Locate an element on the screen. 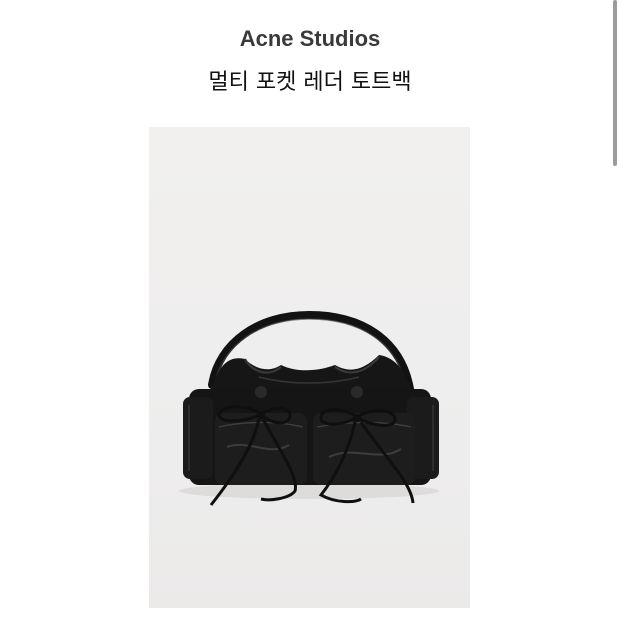 The image size is (620, 620). brand-name: Acne Studios is located at coordinates (310, 38).